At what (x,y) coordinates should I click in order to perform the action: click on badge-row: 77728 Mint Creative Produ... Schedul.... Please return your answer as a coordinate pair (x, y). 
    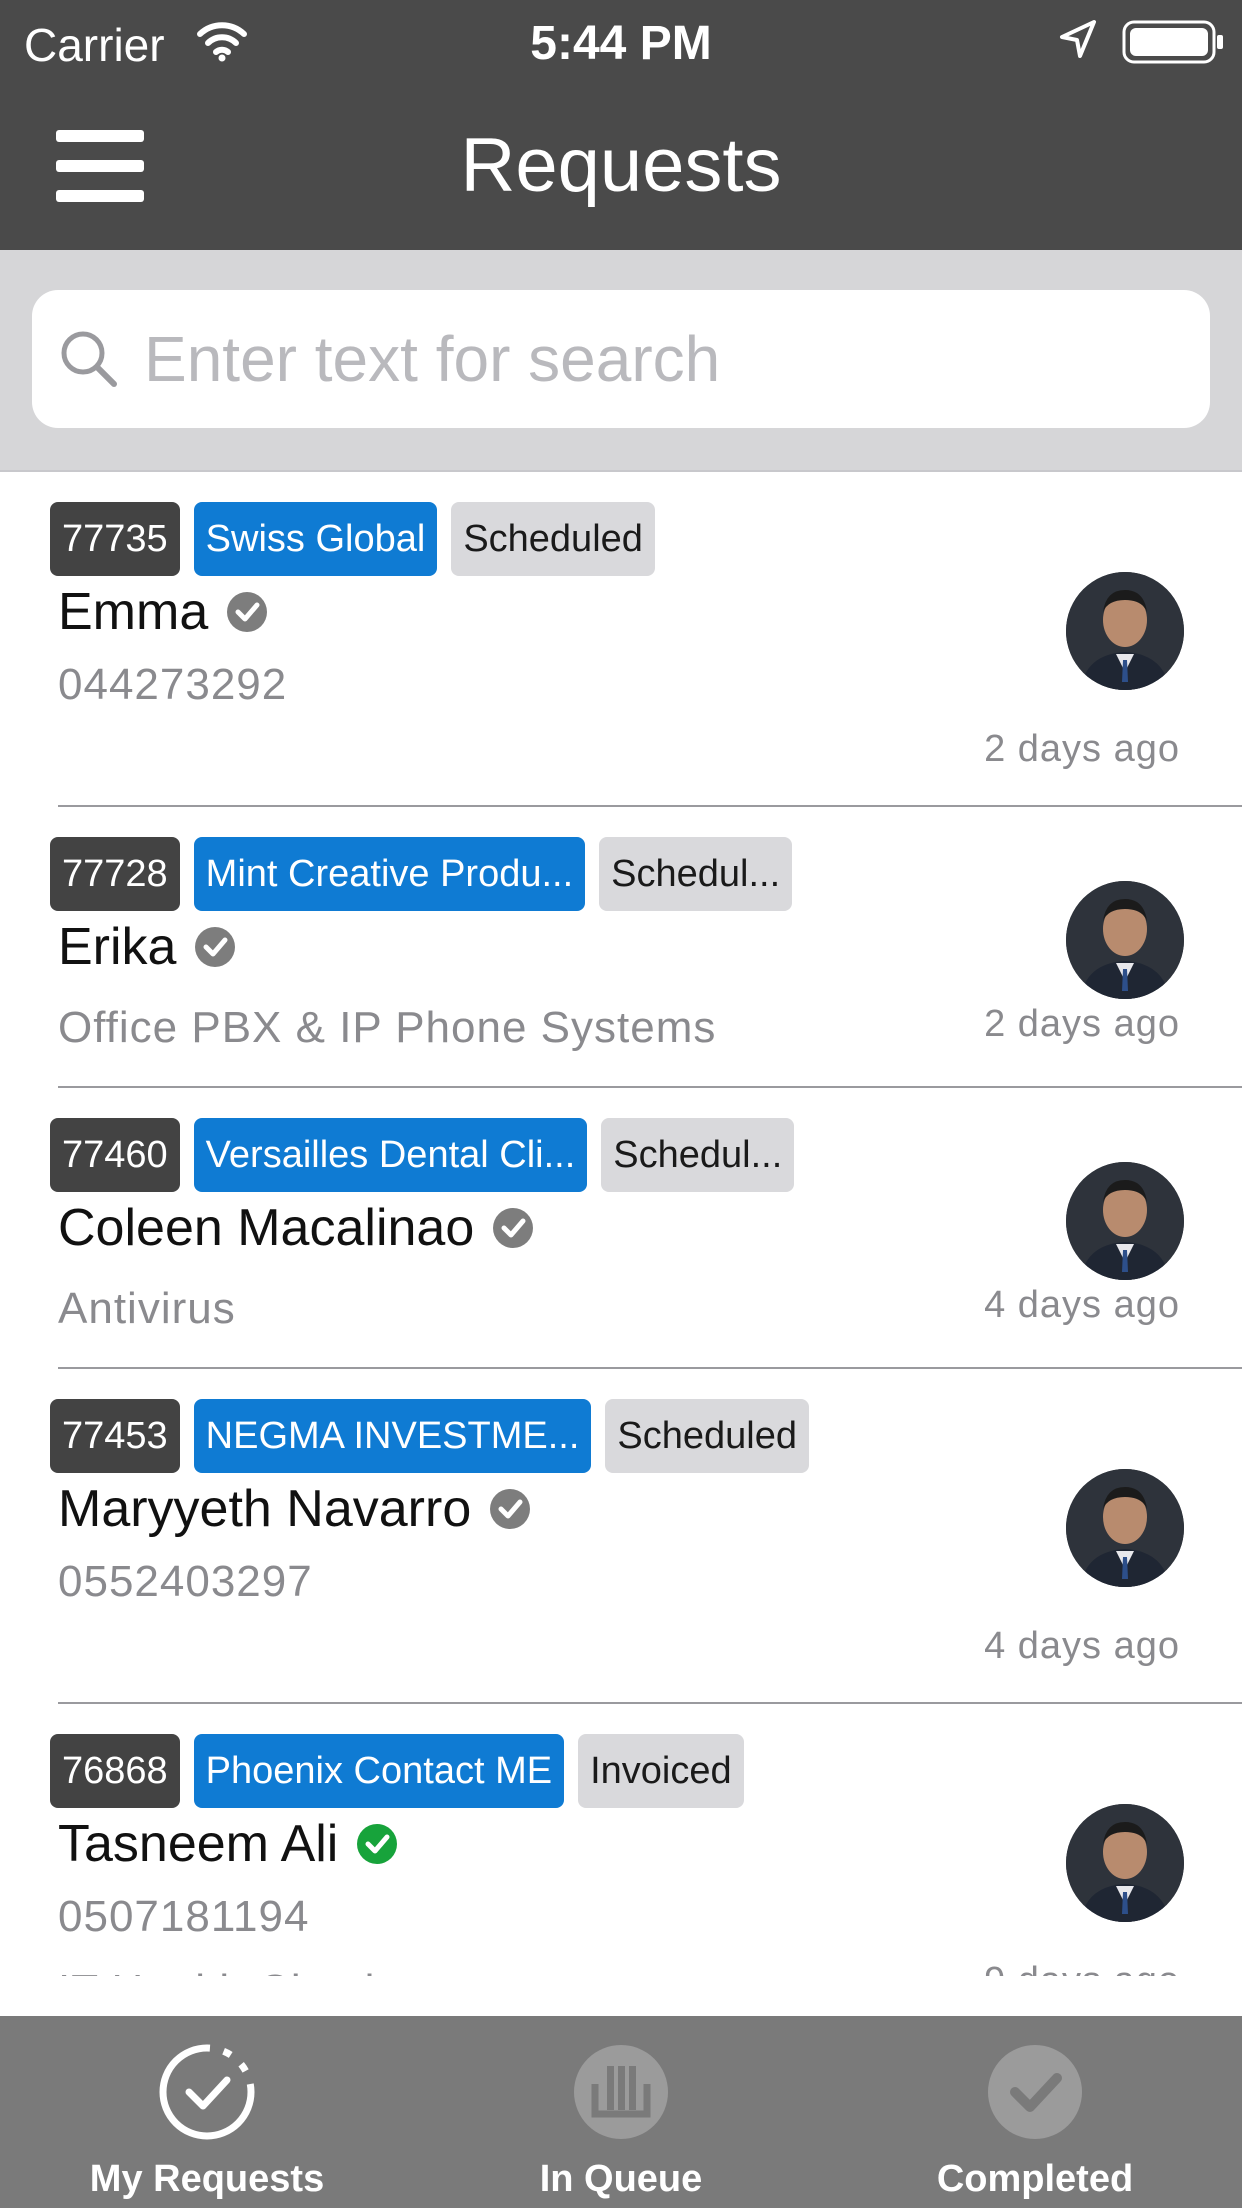
    Looking at the image, I should click on (421, 874).